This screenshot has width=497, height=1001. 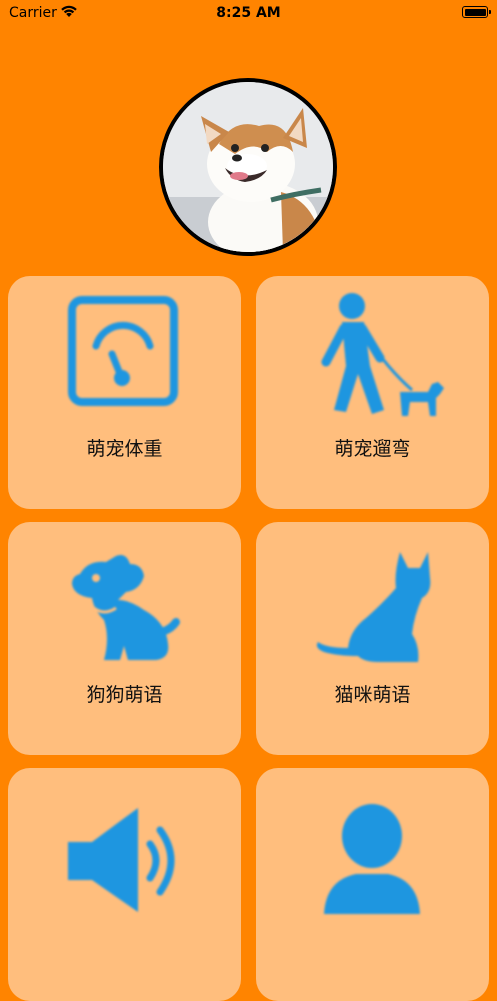 I want to click on person-walking-dog-icon, so click(x=378, y=354).